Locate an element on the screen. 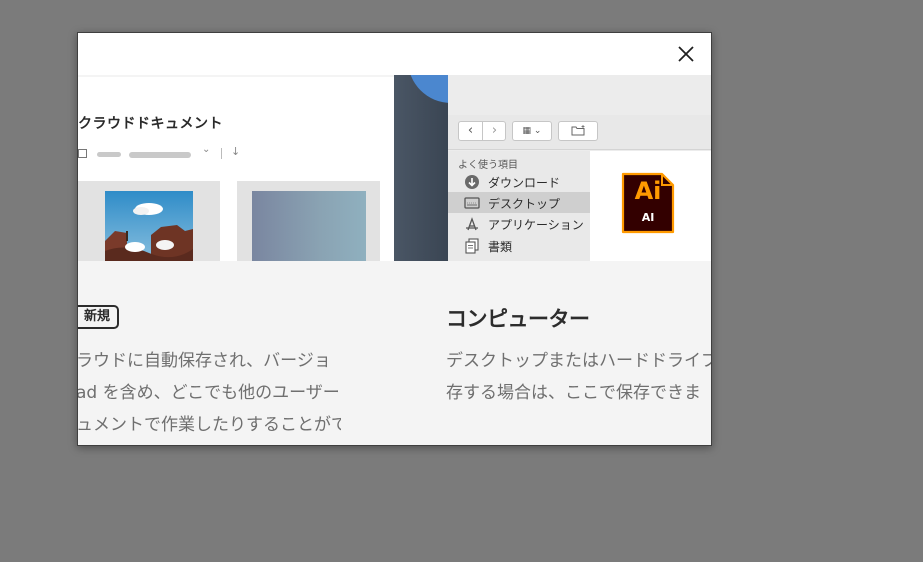 The width and height of the screenshot is (923, 562). illustrator-file-icon: Ai AI is located at coordinates (648, 203).